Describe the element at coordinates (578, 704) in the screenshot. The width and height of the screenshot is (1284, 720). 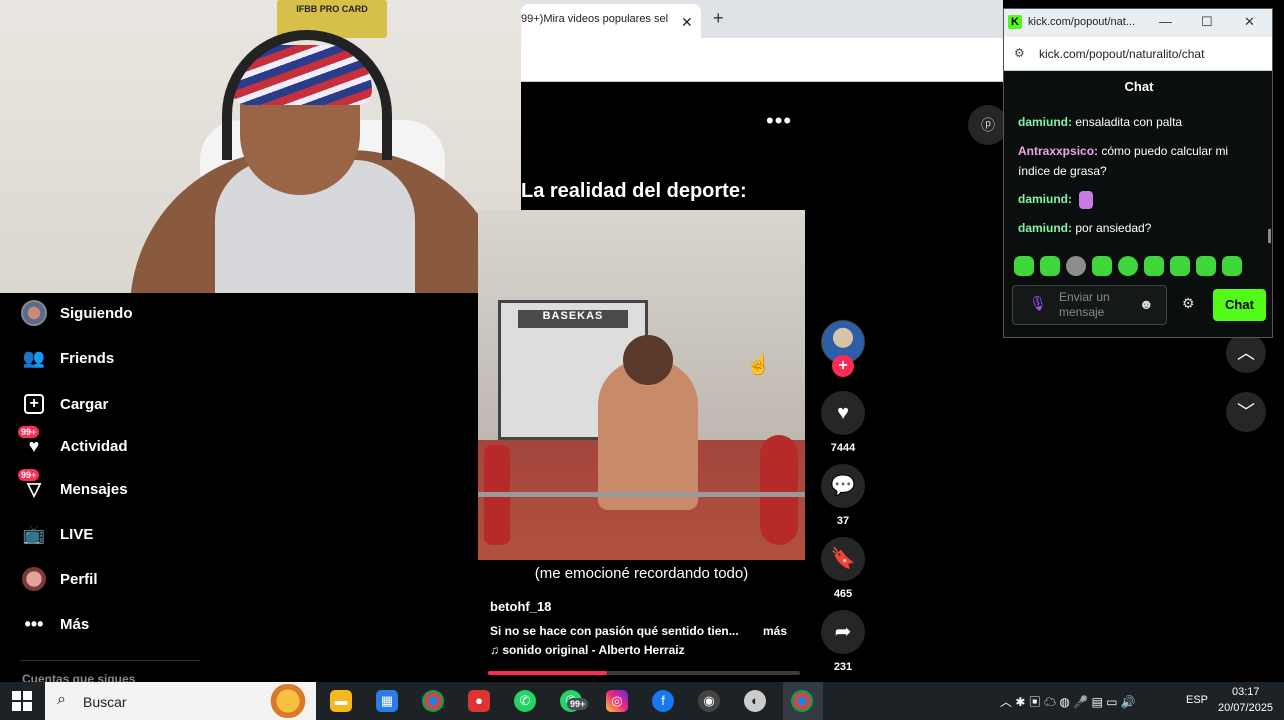
I see `taskbar-notification-badge: 99+` at that location.